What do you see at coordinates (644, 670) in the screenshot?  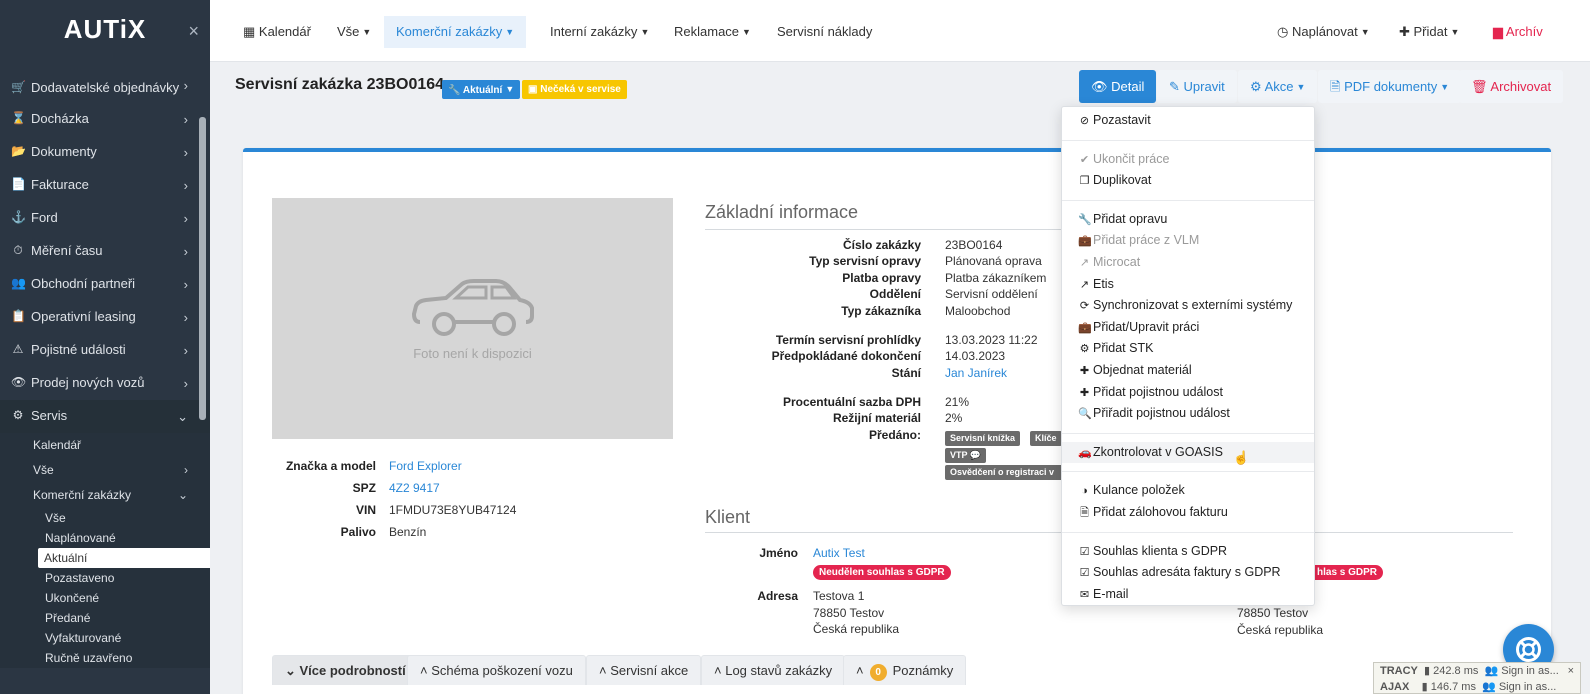 I see `tab-service-actions: ˄ Servisní akce` at bounding box center [644, 670].